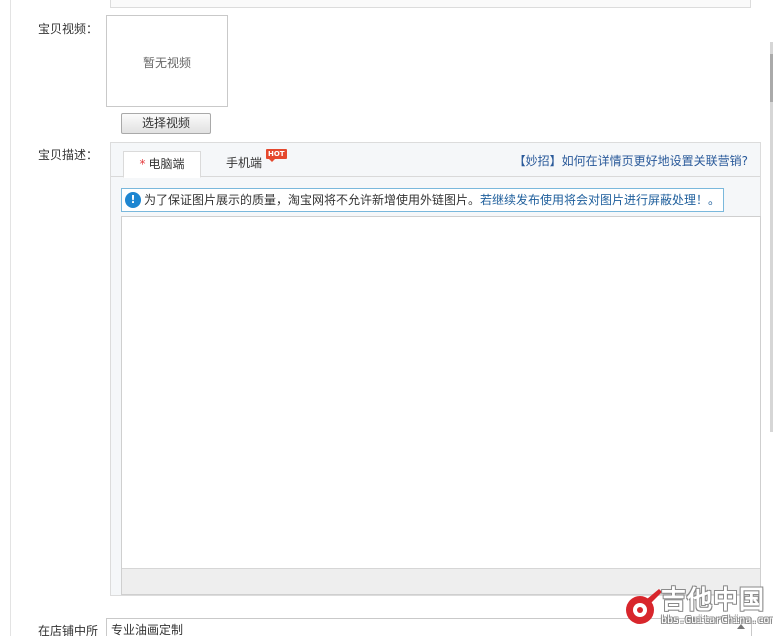 The image size is (773, 636). Describe the element at coordinates (644, 606) in the screenshot. I see `guitarchina-logo` at that location.